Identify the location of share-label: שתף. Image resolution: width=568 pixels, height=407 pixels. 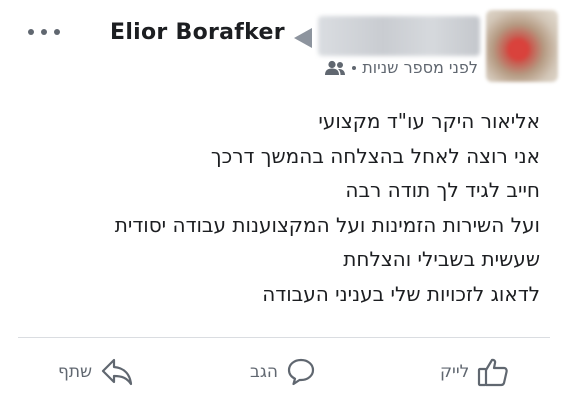
(75, 372).